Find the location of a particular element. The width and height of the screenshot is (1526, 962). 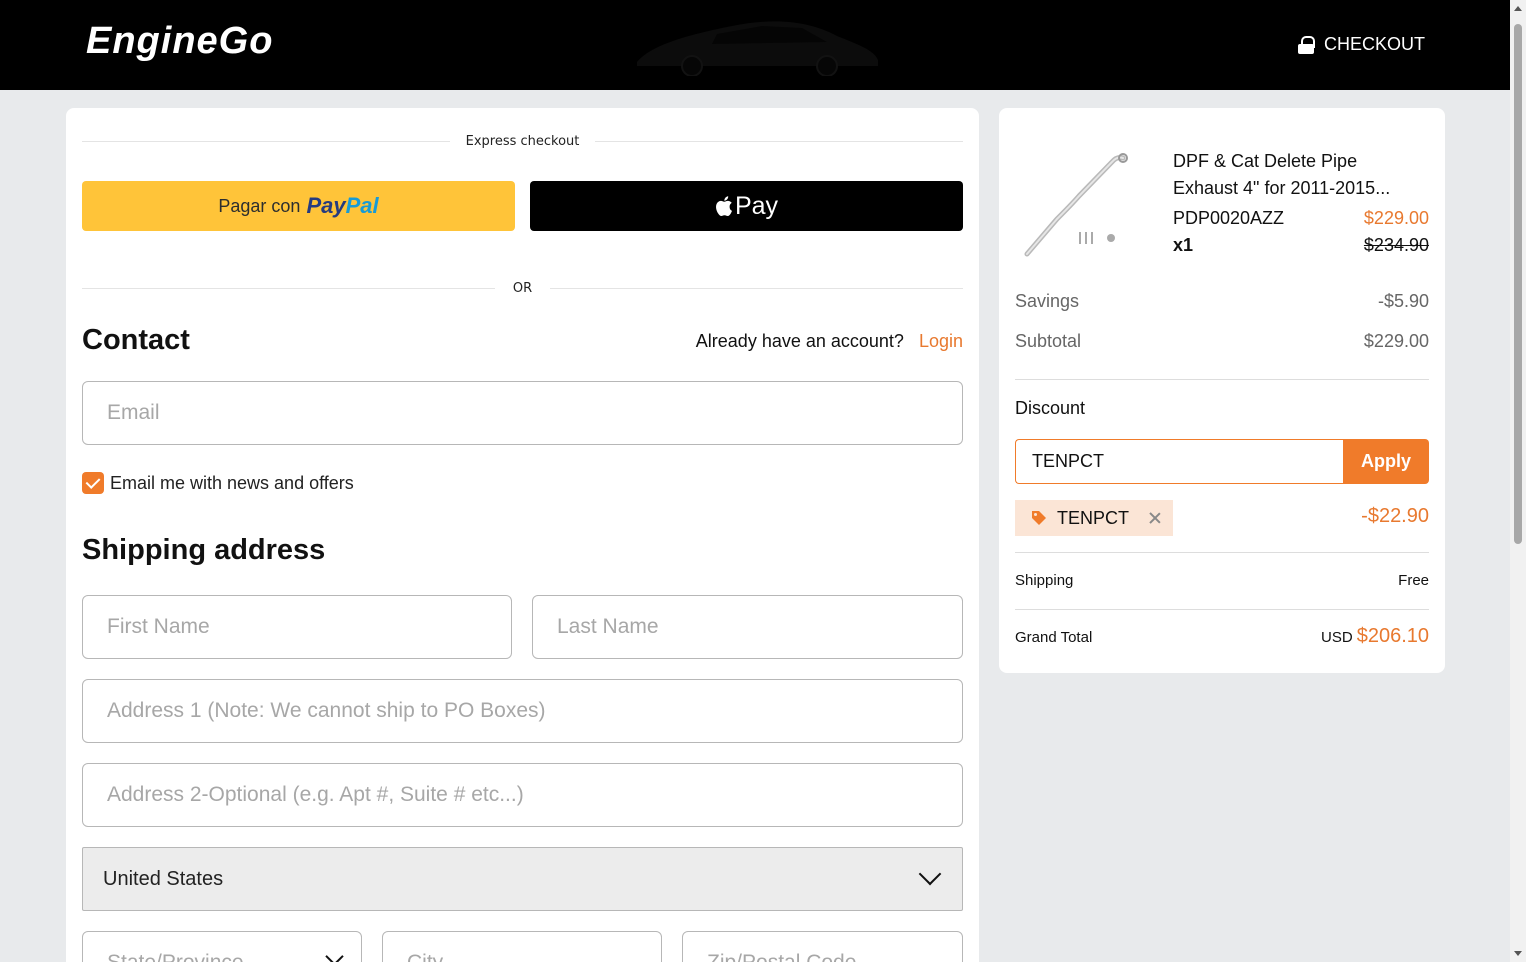

enginego-logo: EngineGo is located at coordinates (179, 41).